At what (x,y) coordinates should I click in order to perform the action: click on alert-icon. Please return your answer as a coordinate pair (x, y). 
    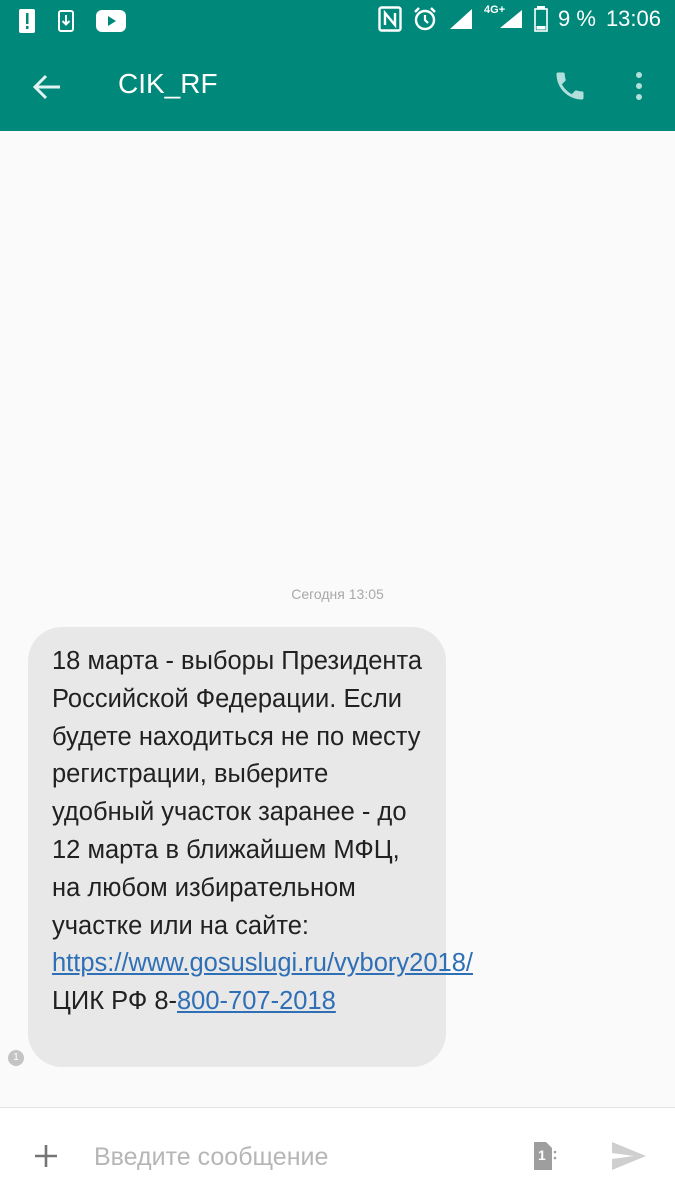
    Looking at the image, I should click on (27, 21).